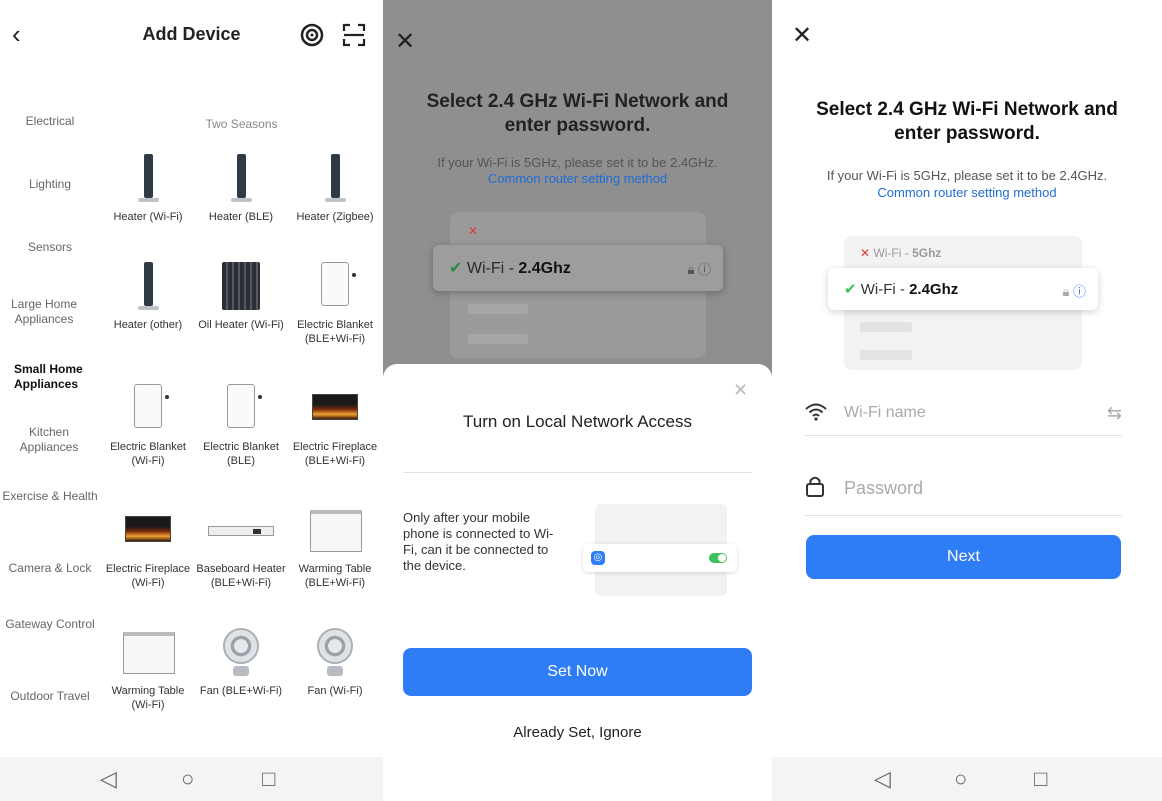  What do you see at coordinates (959, 413) in the screenshot?
I see `wifi-name-field` at bounding box center [959, 413].